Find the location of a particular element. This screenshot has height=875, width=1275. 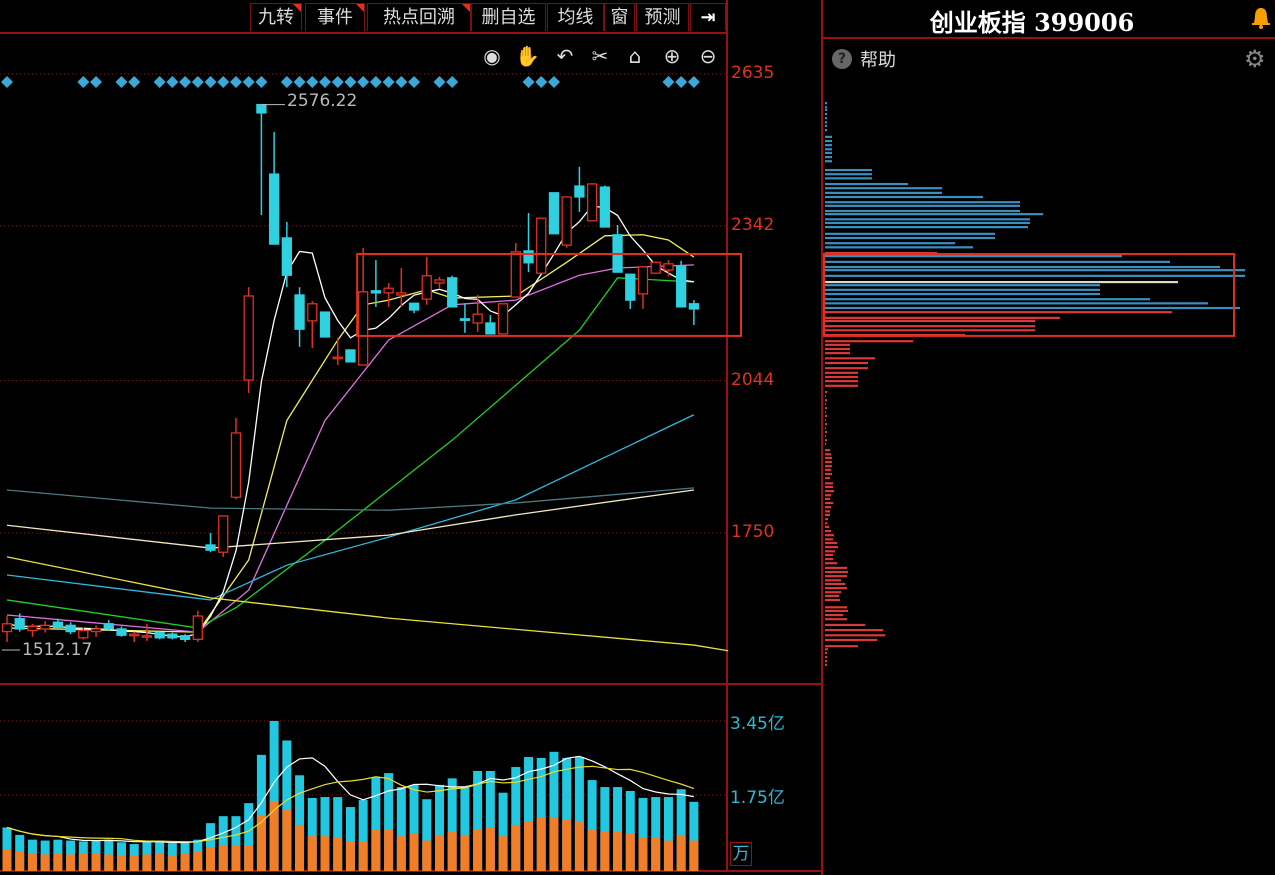

toolbar-button-label: 热点回溯 is located at coordinates (419, 17).